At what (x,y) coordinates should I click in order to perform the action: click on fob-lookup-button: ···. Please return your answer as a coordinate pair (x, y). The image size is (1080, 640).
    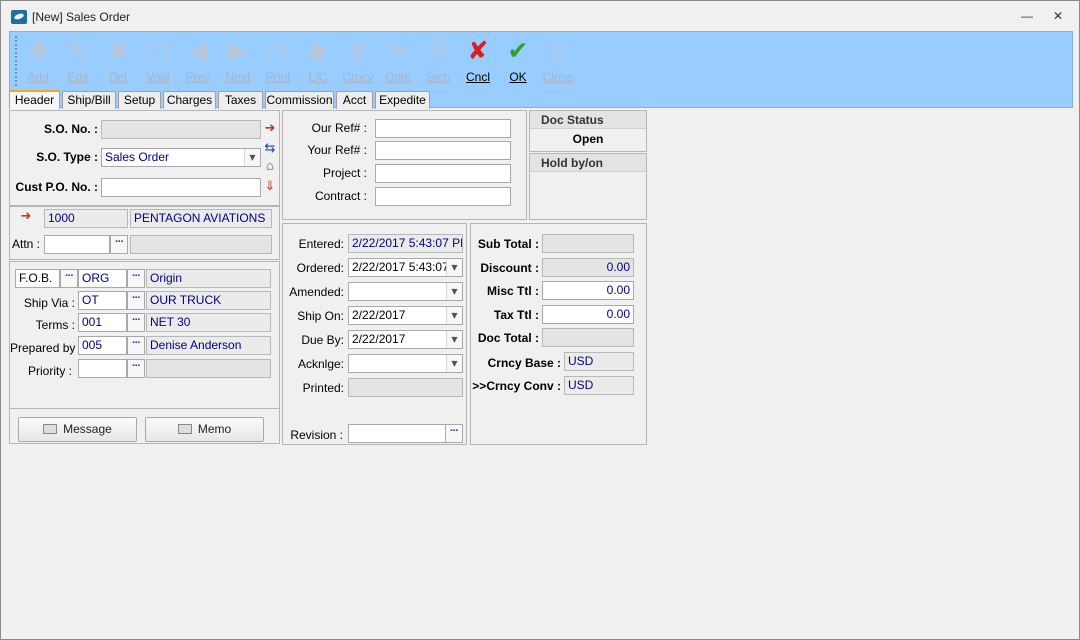
    Looking at the image, I should click on (69, 278).